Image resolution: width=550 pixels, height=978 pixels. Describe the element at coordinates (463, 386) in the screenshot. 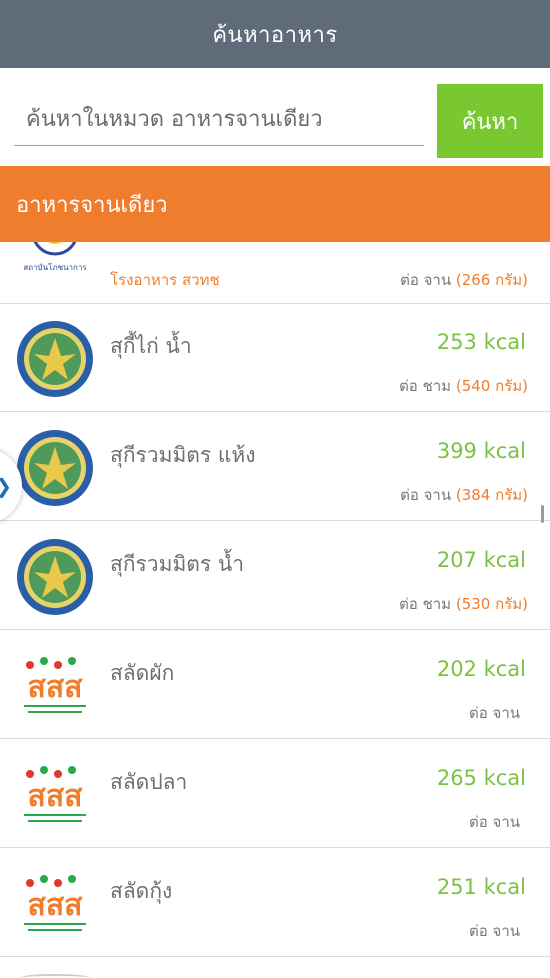

I see `item-unit: ต่อ ชาม (540 กรัม)` at that location.